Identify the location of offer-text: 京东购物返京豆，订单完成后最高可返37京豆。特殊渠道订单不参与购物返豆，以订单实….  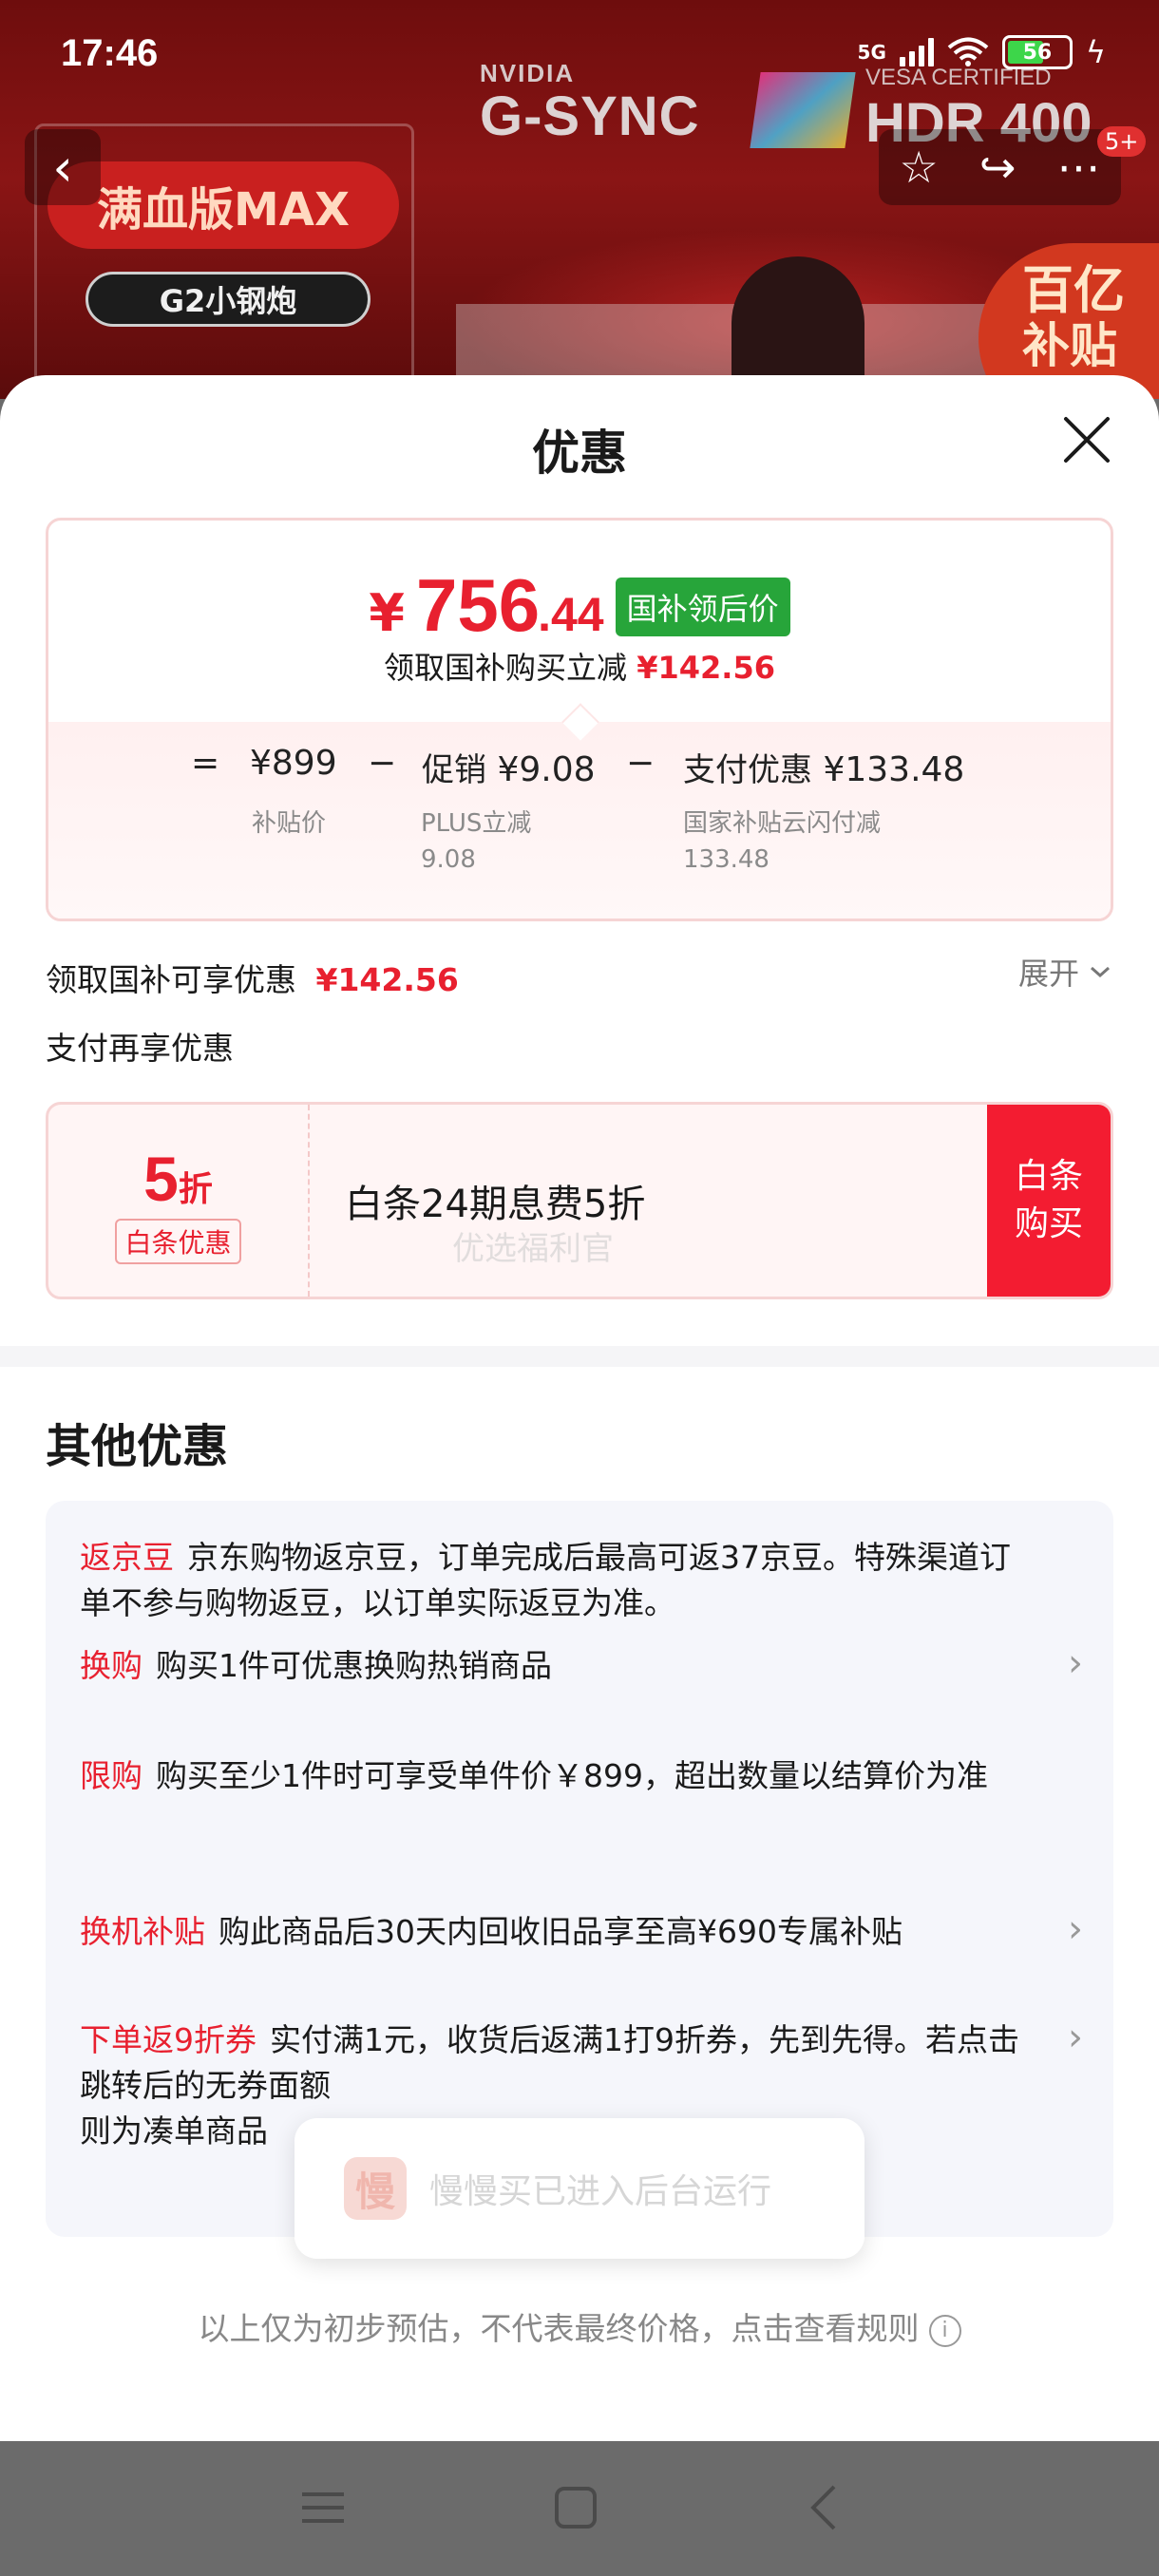
(545, 1580).